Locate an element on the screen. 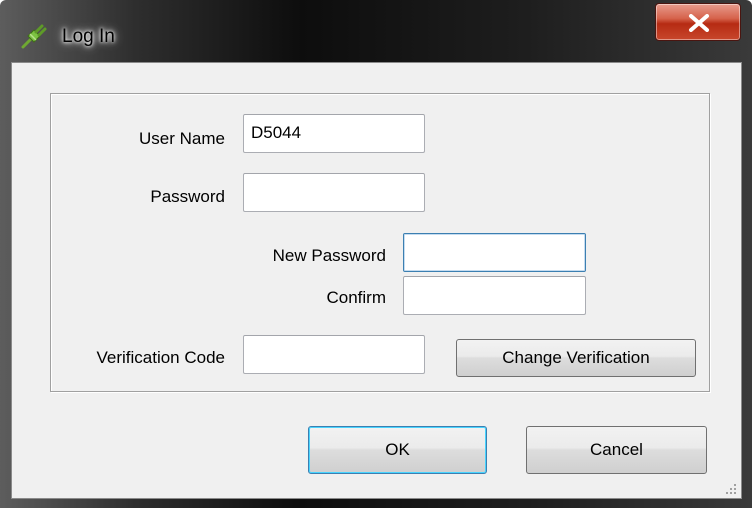 The width and height of the screenshot is (752, 508). verification-code-label: Verification Code is located at coordinates (160, 357).